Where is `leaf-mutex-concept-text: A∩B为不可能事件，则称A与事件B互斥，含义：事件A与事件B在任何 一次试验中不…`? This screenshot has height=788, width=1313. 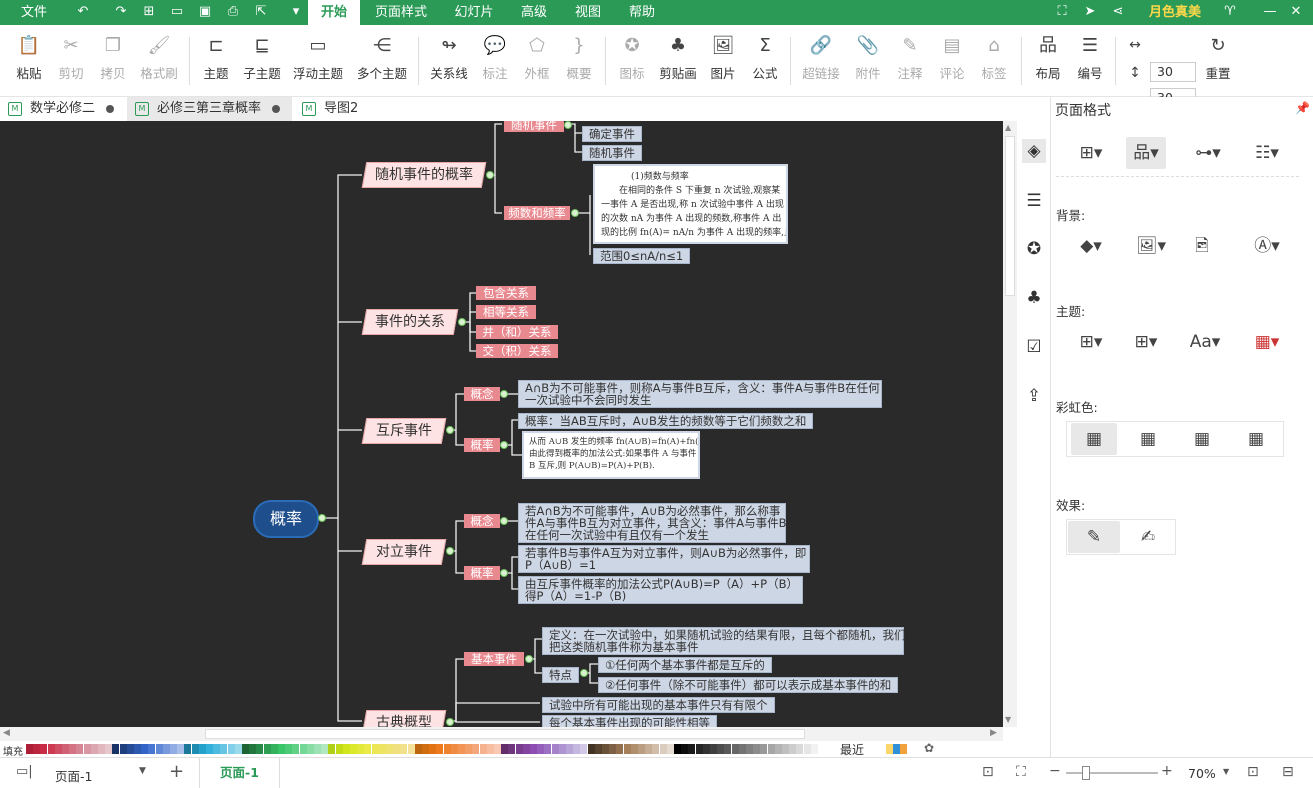
leaf-mutex-concept-text: A∩B为不可能事件，则称A与事件B互斥，含义：事件A与事件B在任何 一次试验中不… is located at coordinates (700, 394).